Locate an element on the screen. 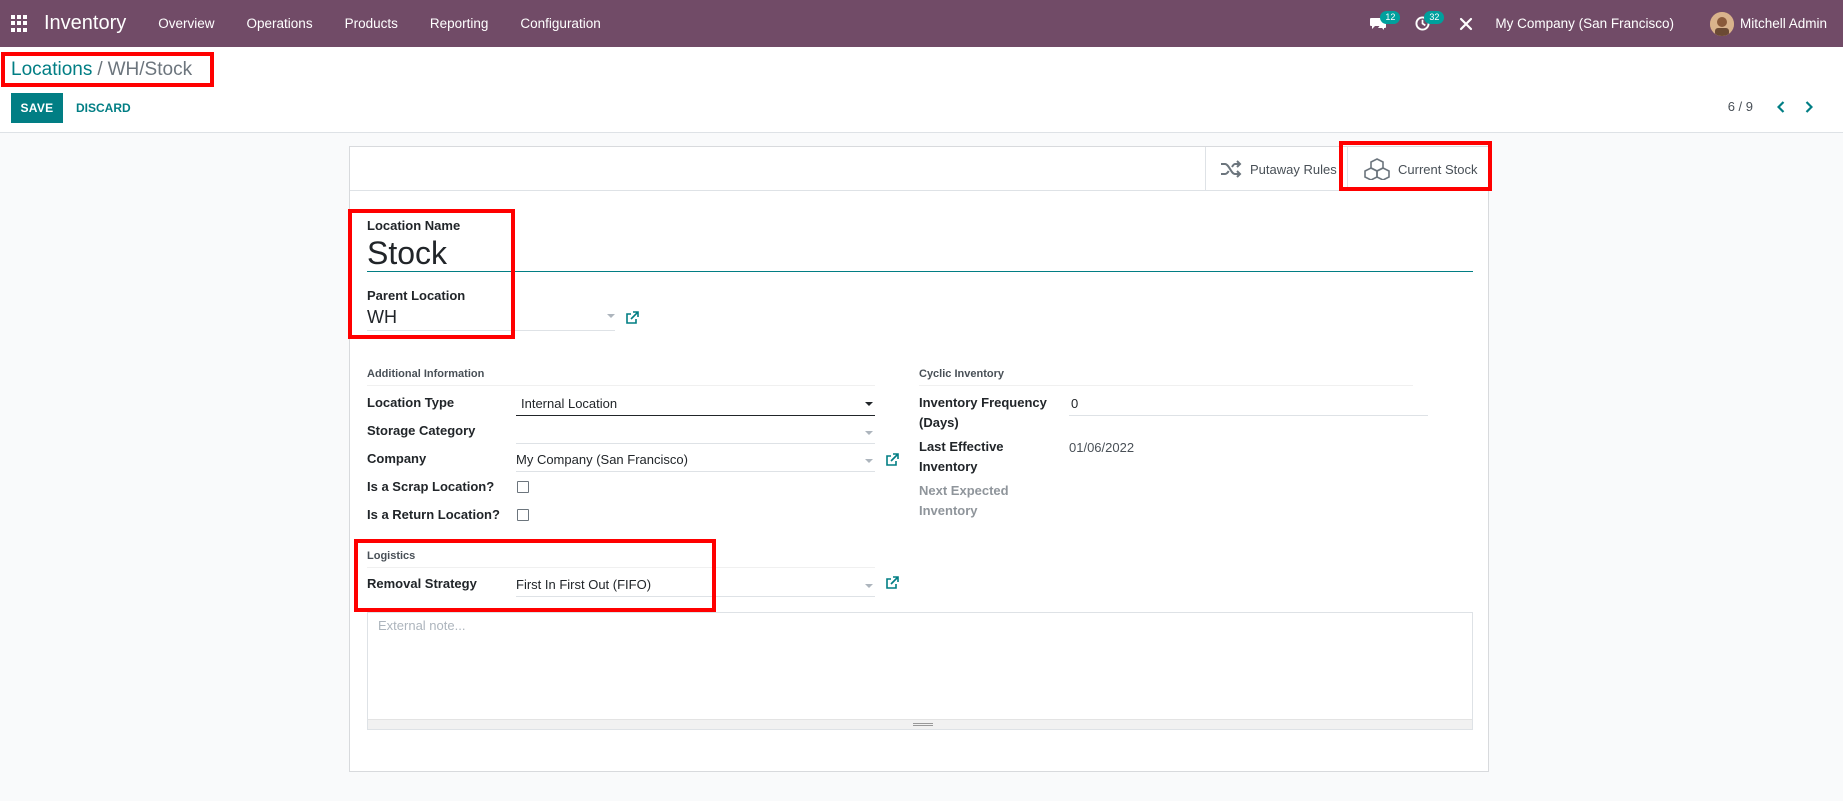  messages-button: 12 is located at coordinates (1382, 24).